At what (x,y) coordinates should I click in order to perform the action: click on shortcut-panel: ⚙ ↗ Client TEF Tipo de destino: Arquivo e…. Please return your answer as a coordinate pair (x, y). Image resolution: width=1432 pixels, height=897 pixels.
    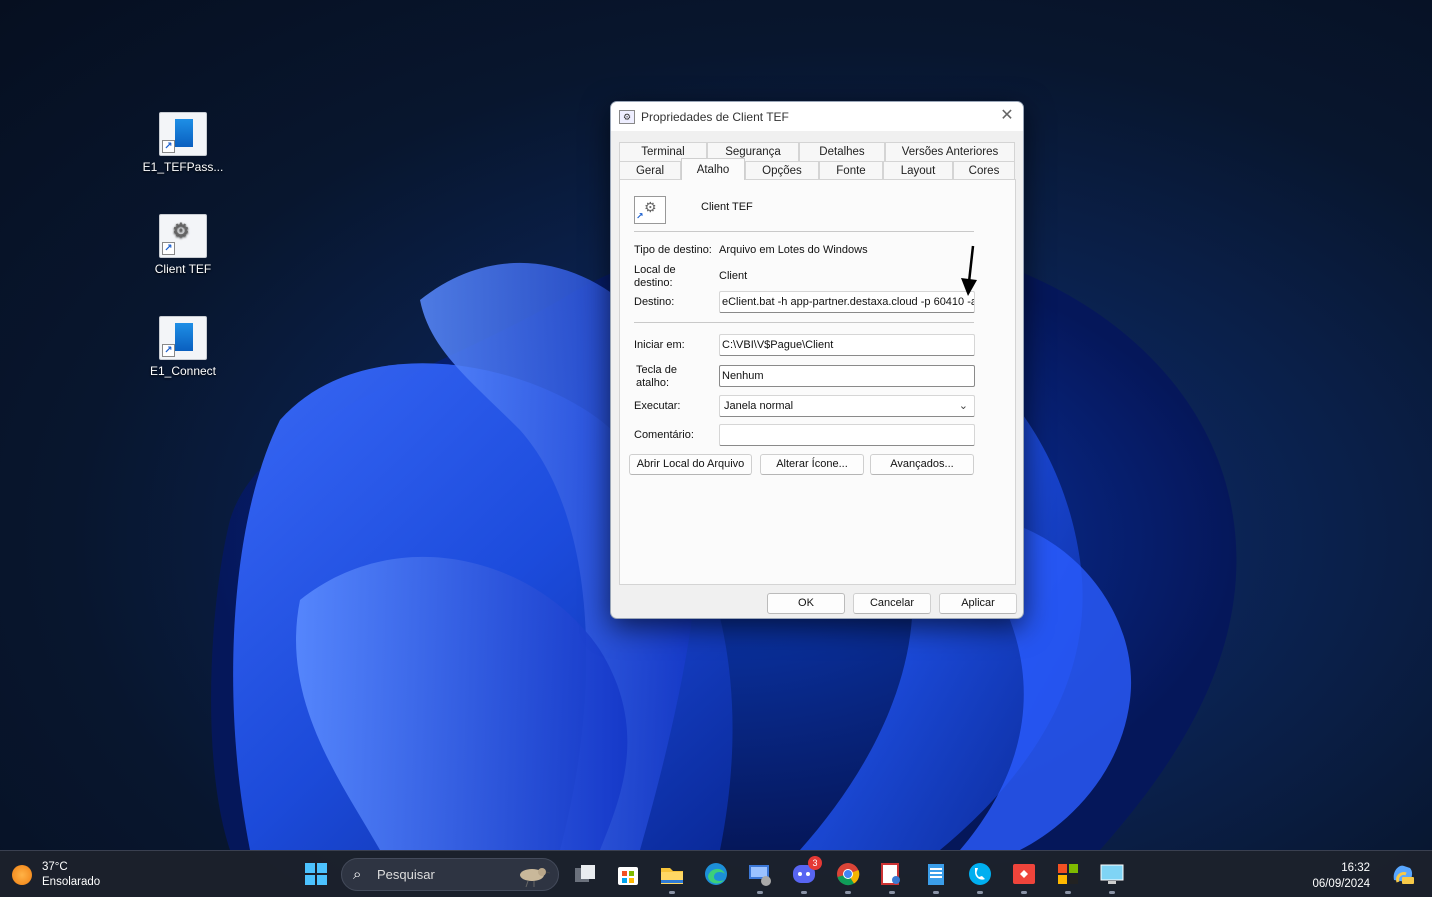
    Looking at the image, I should click on (817, 382).